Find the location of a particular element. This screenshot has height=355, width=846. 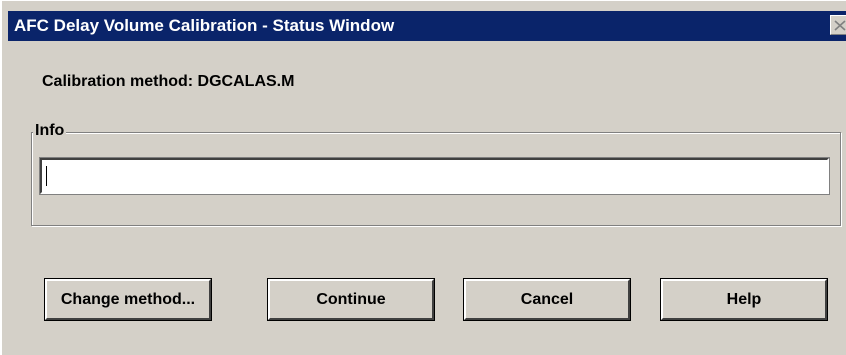

text-caret is located at coordinates (46, 176).